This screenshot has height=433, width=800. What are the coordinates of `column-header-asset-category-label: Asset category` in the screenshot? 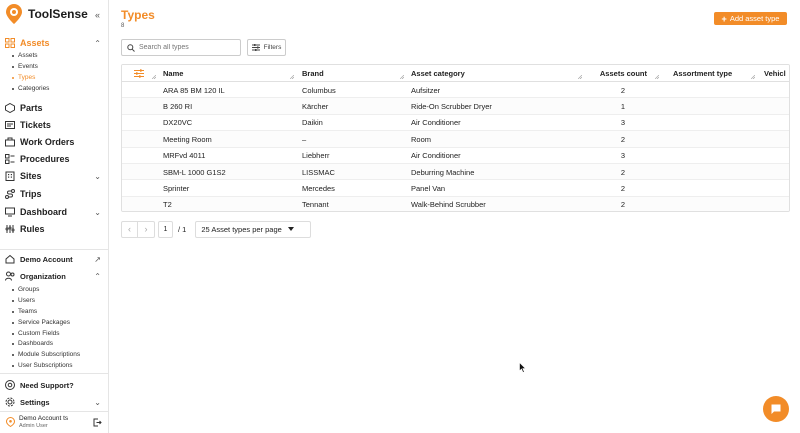 It's located at (438, 73).